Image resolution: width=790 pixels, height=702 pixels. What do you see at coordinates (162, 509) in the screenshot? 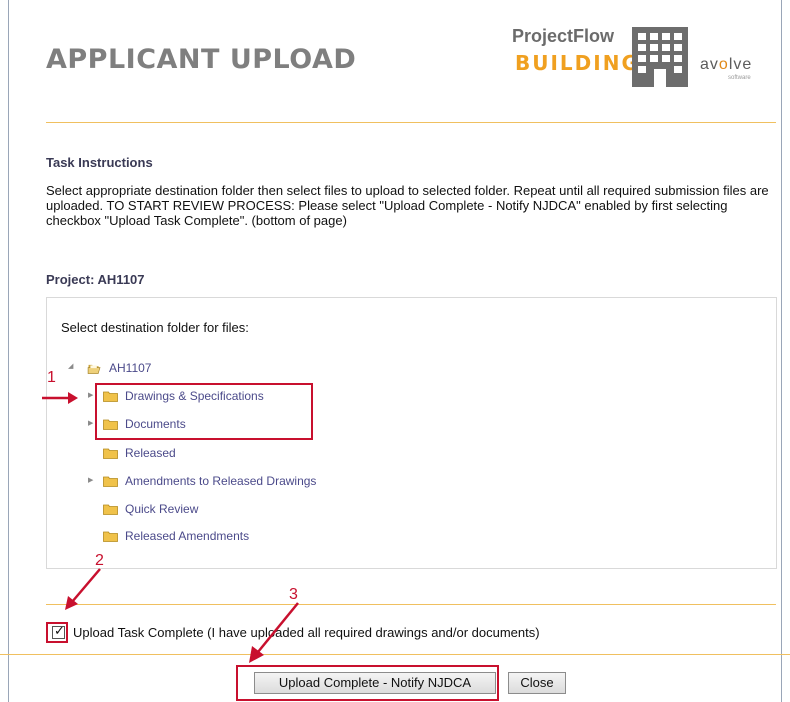
I see `tree-item-label: Quick Review` at bounding box center [162, 509].